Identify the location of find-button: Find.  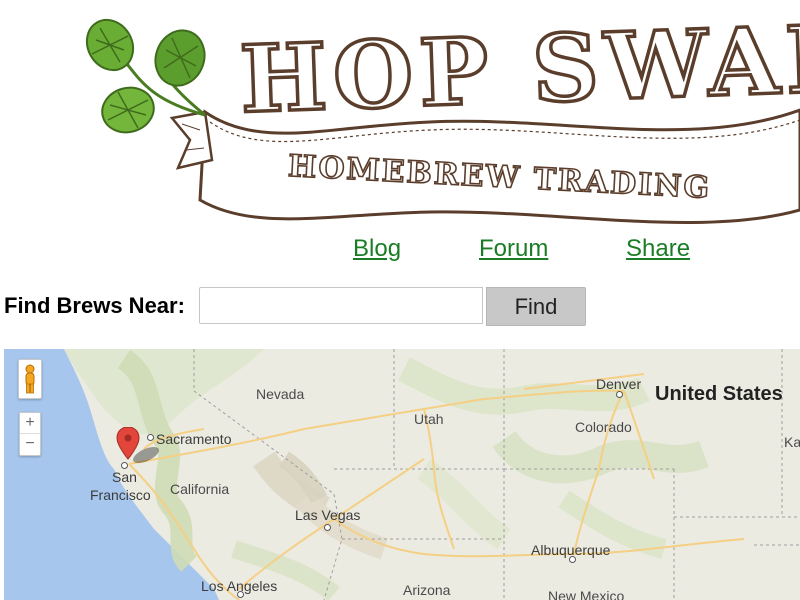
(536, 306).